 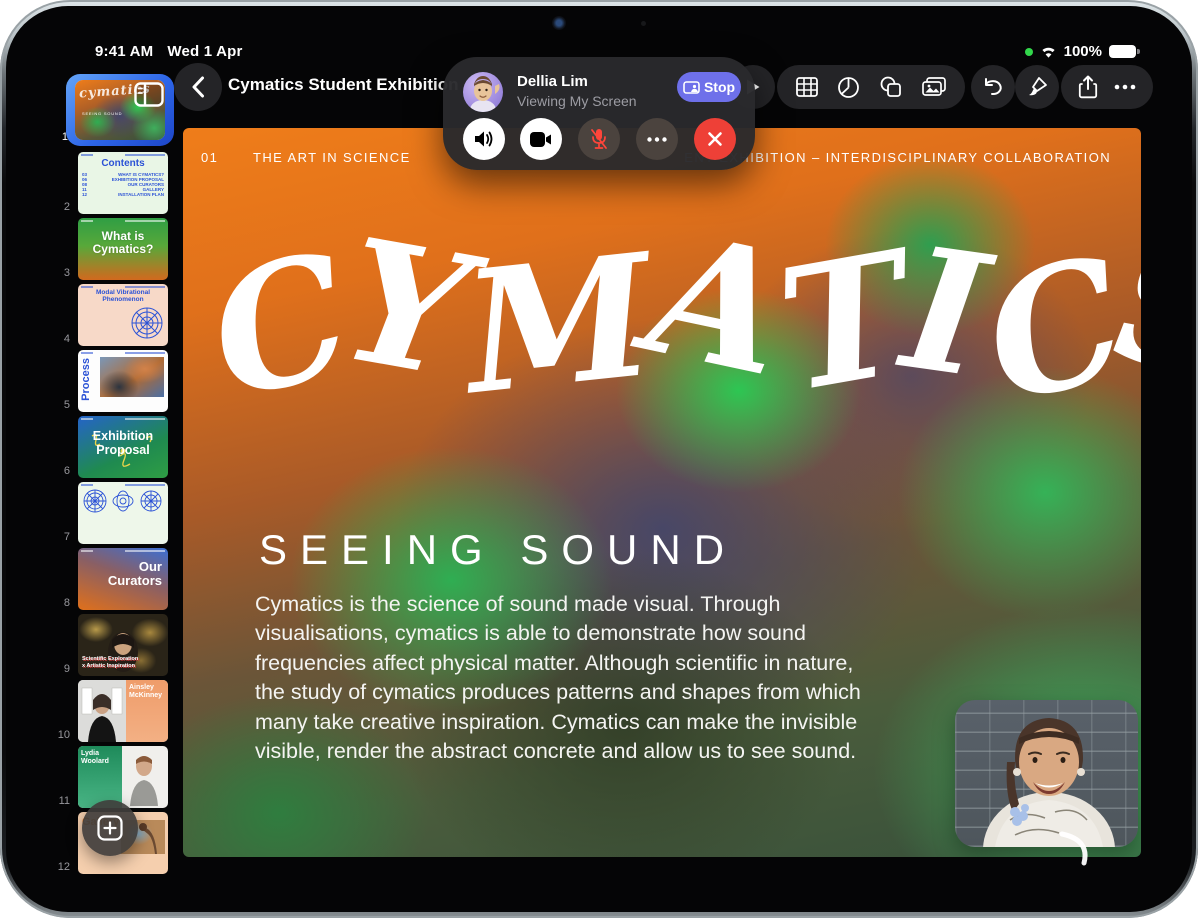 I want to click on share-more-group, so click(x=1107, y=87).